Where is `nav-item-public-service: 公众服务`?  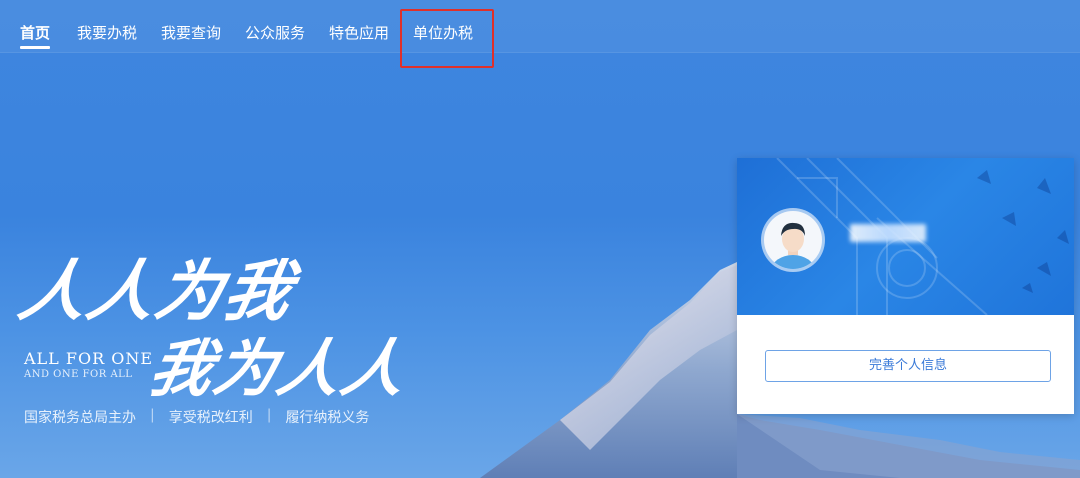
nav-item-public-service: 公众服务 is located at coordinates (275, 33).